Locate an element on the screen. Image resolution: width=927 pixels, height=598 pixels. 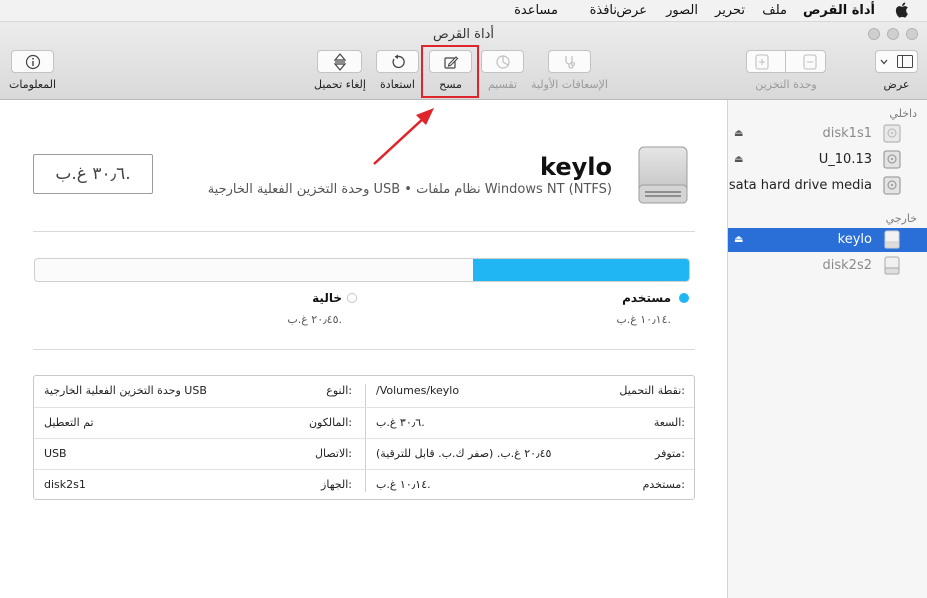
device-value: disk2s1 is located at coordinates (65, 484).